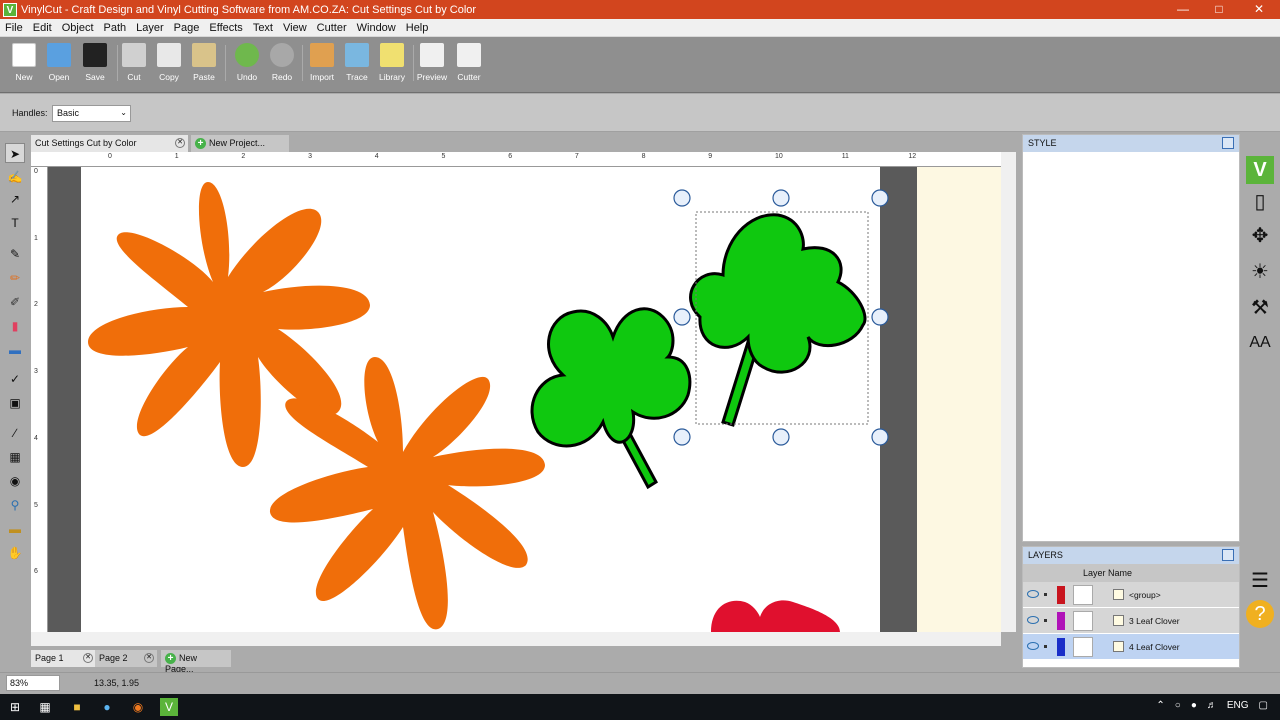 Image resolution: width=1280 pixels, height=720 pixels. I want to click on open-button: Open, so click(59, 65).